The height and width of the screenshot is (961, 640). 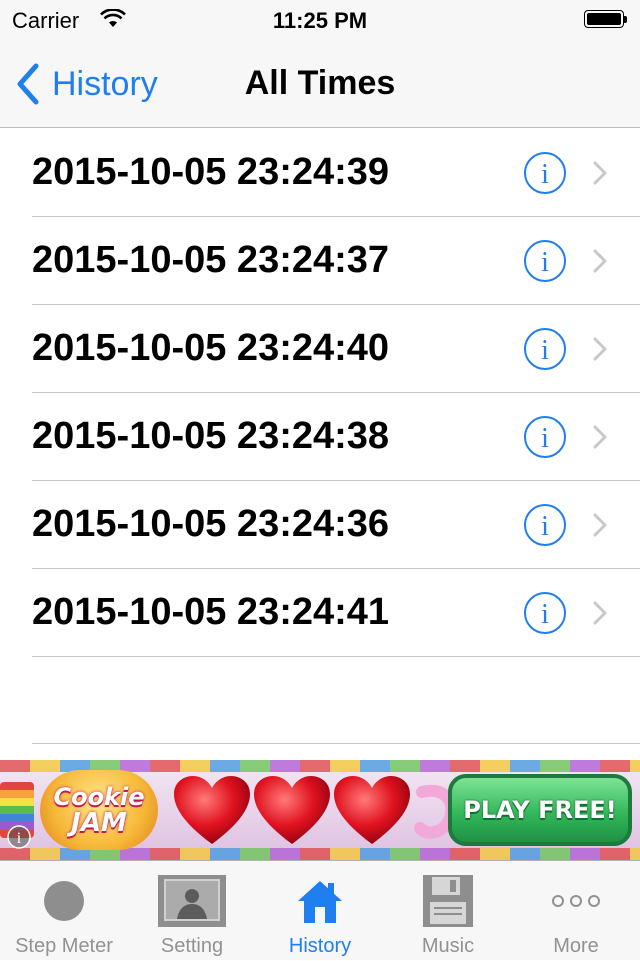 What do you see at coordinates (211, 612) in the screenshot?
I see `time-entry-label: 2015-10-05 23:24:41` at bounding box center [211, 612].